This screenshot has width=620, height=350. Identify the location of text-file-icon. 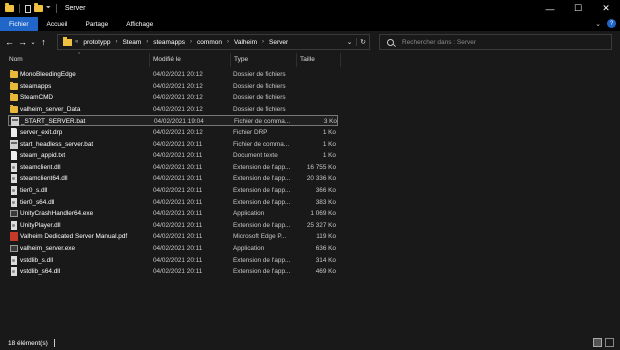
(14, 156).